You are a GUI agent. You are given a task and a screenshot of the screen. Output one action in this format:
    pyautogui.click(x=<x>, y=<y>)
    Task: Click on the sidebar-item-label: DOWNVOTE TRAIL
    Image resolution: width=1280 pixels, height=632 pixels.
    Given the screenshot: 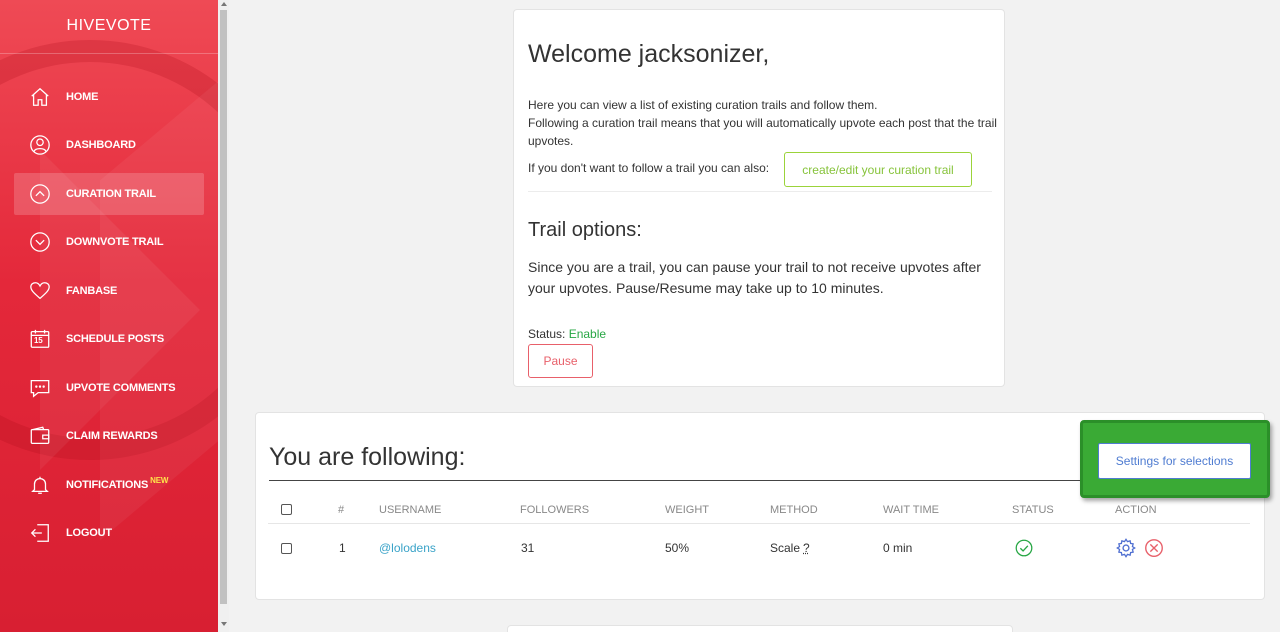 What is the action you would take?
    pyautogui.click(x=115, y=242)
    